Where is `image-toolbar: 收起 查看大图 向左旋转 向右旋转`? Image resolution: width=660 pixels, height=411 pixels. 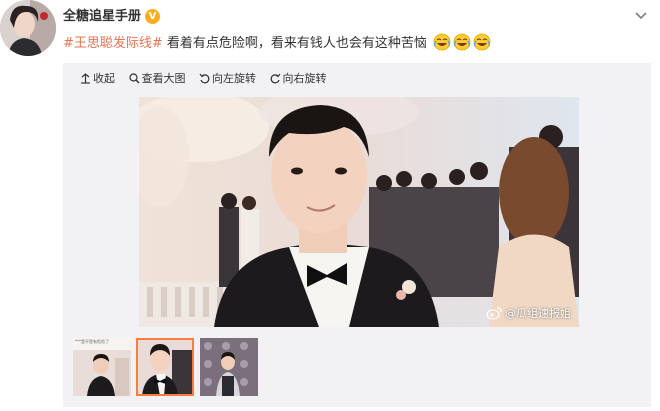 image-toolbar: 收起 查看大图 向左旋转 向右旋转 is located at coordinates (208, 79).